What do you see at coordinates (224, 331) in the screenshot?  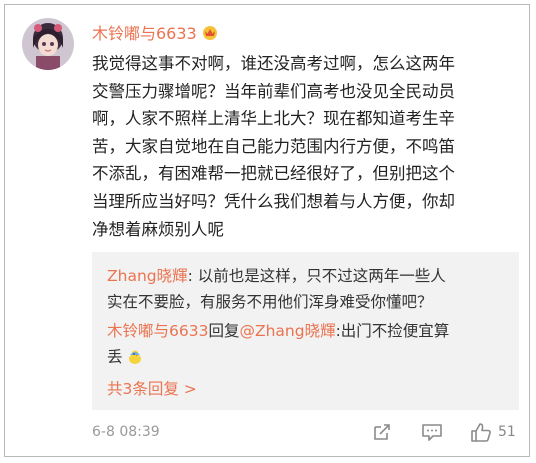 I see `reply-2-label: 回复` at bounding box center [224, 331].